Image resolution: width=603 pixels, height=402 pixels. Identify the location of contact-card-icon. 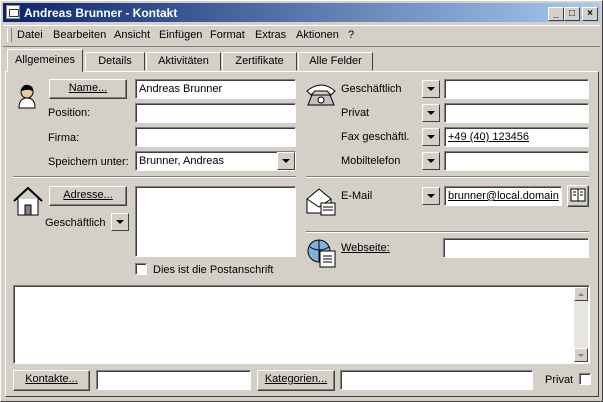
(13, 12).